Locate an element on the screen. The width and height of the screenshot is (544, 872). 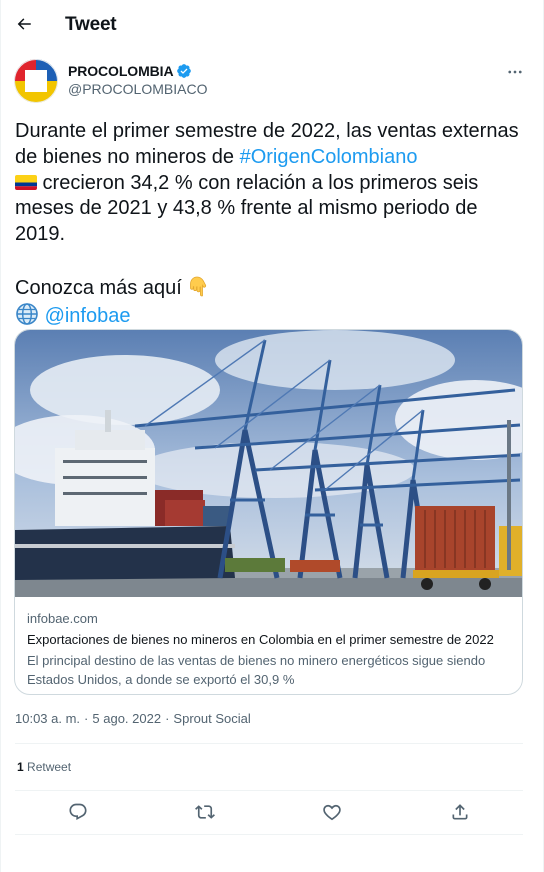
tweet-source: Sprout Social is located at coordinates (211, 718).